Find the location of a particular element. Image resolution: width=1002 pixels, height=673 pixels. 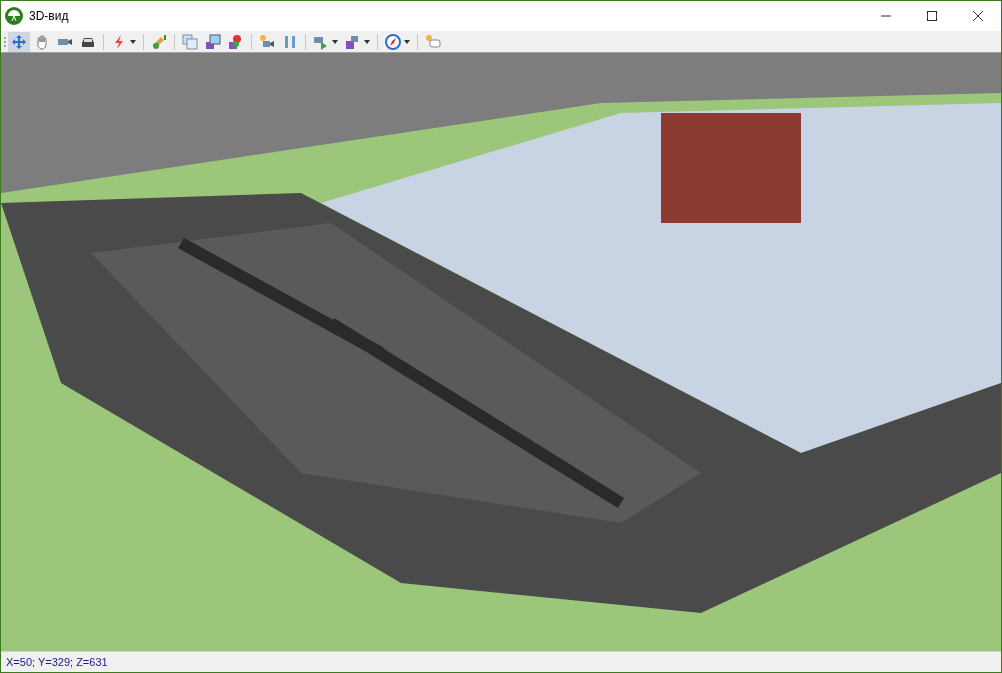

coordinates-text: X=50; Y=329; Z=631 is located at coordinates (57, 662).